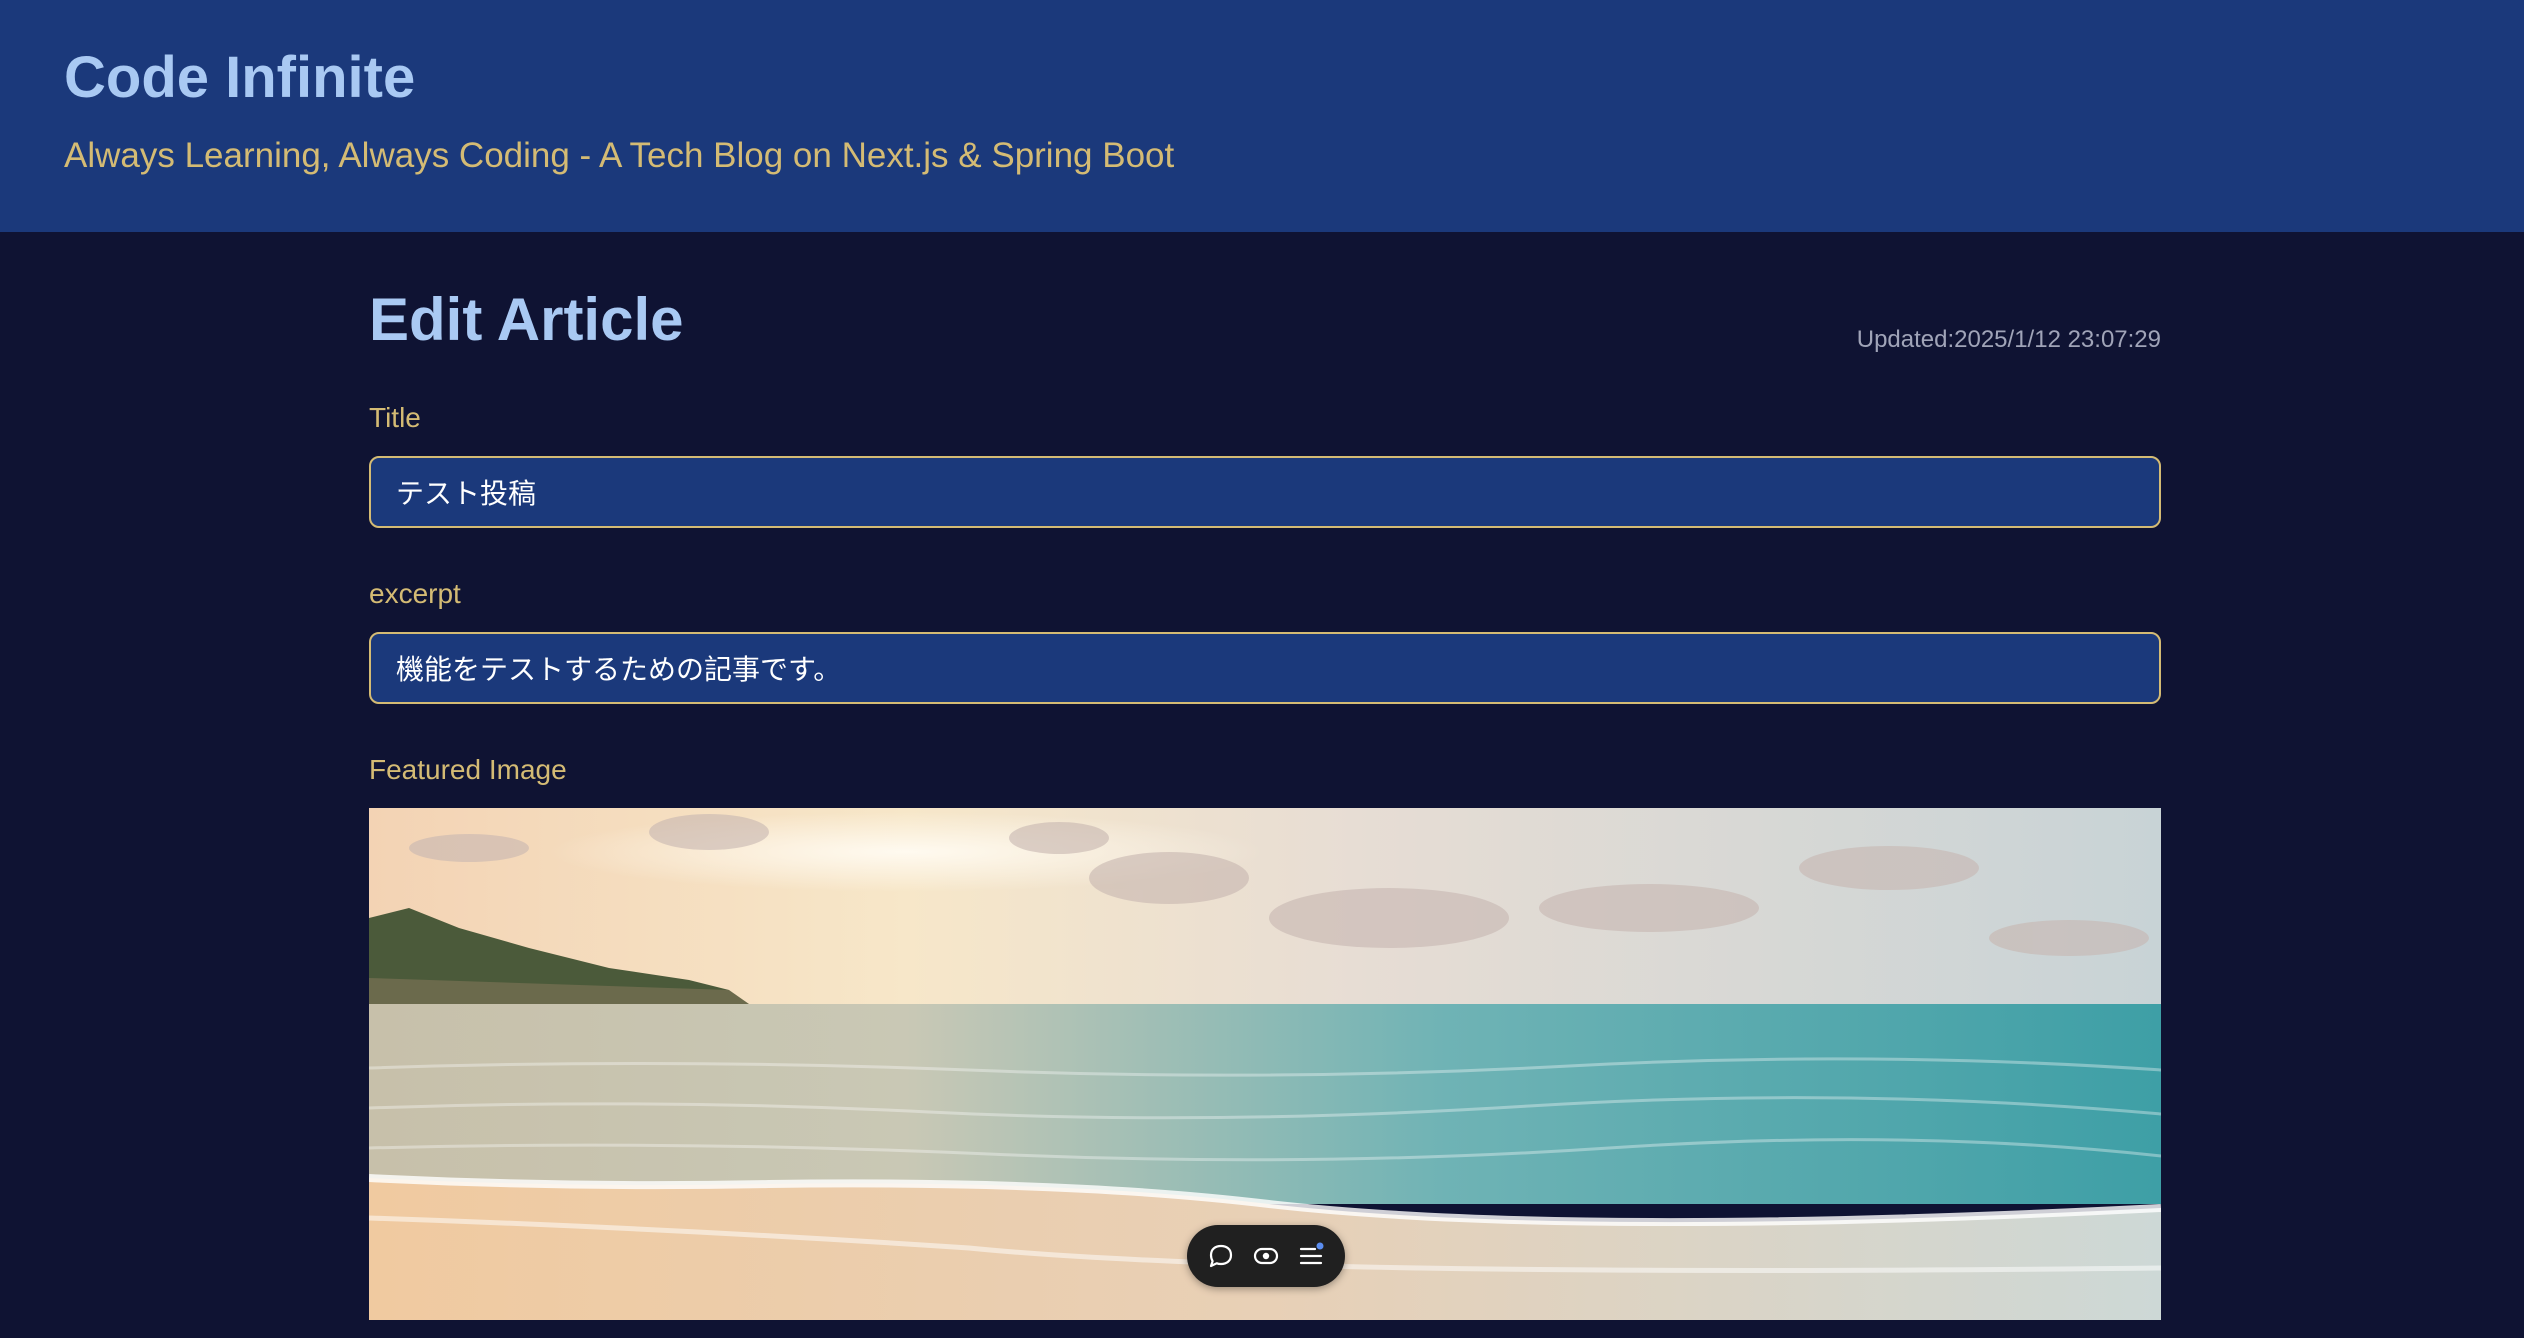 This screenshot has width=2524, height=1338. I want to click on page-title: Edit Article, so click(526, 319).